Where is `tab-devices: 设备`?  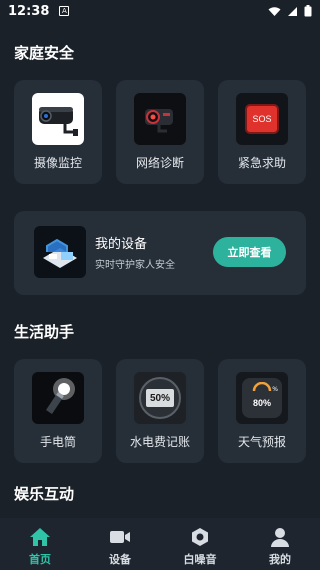 tab-devices: 设备 is located at coordinates (120, 544).